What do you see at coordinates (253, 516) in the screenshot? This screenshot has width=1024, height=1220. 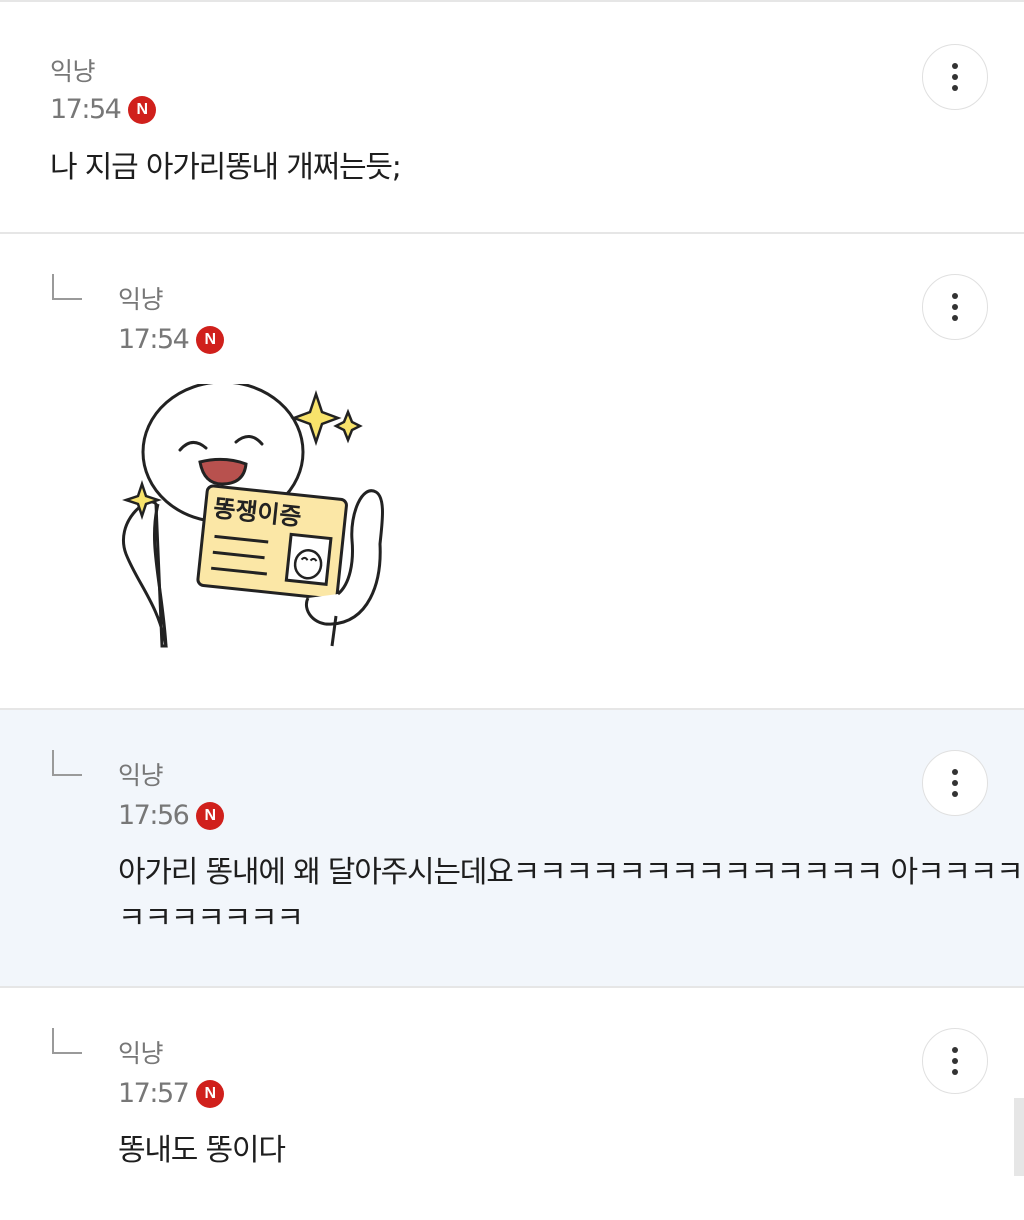 I see `sticker-icon: 똥쟁이증` at bounding box center [253, 516].